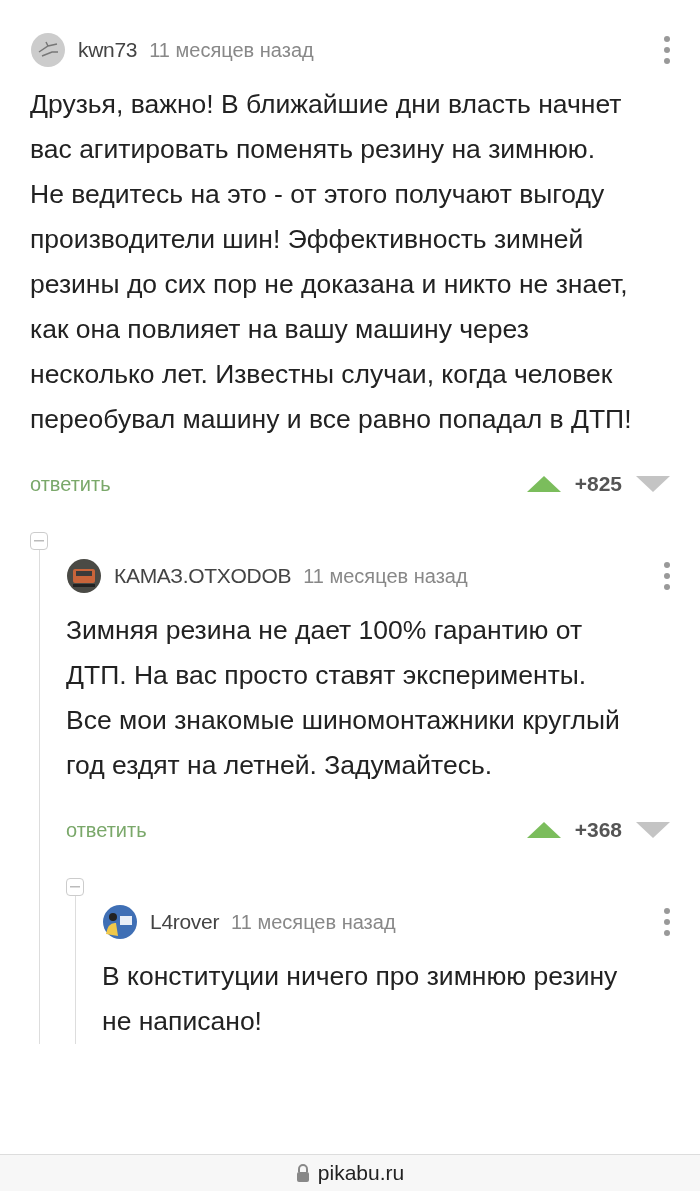  Describe the element at coordinates (343, 698) in the screenshot. I see `comment-text: Зимняя резина не дает 100% гарантию от ДТП. На вас просто ставят эксперименты. Все мои знакомые шиномонтажники круглый год ездят на летней. Задумайтесь.` at that location.